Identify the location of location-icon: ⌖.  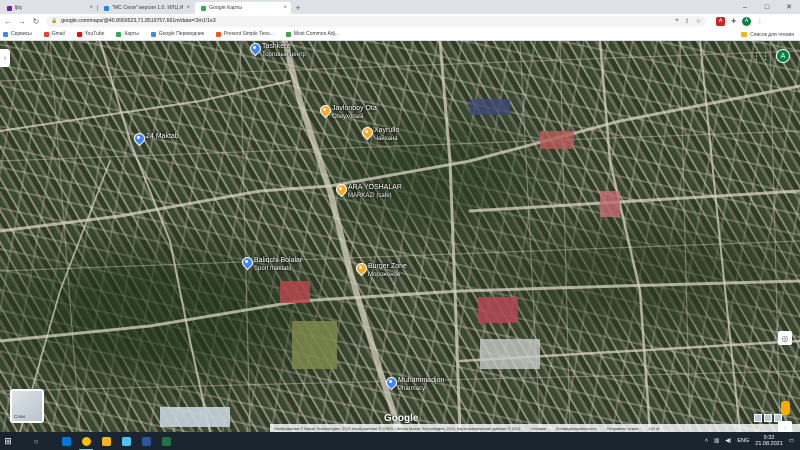
(676, 21).